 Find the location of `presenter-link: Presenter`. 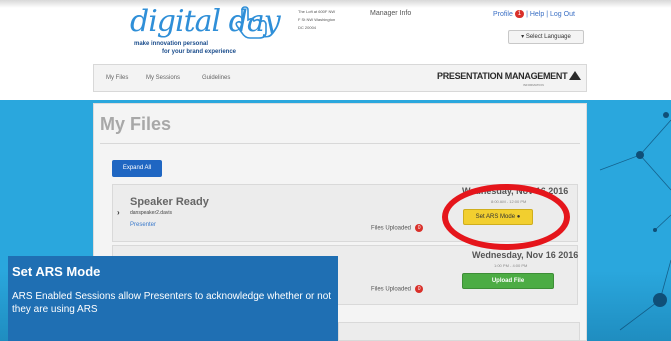

presenter-link: Presenter is located at coordinates (143, 225).